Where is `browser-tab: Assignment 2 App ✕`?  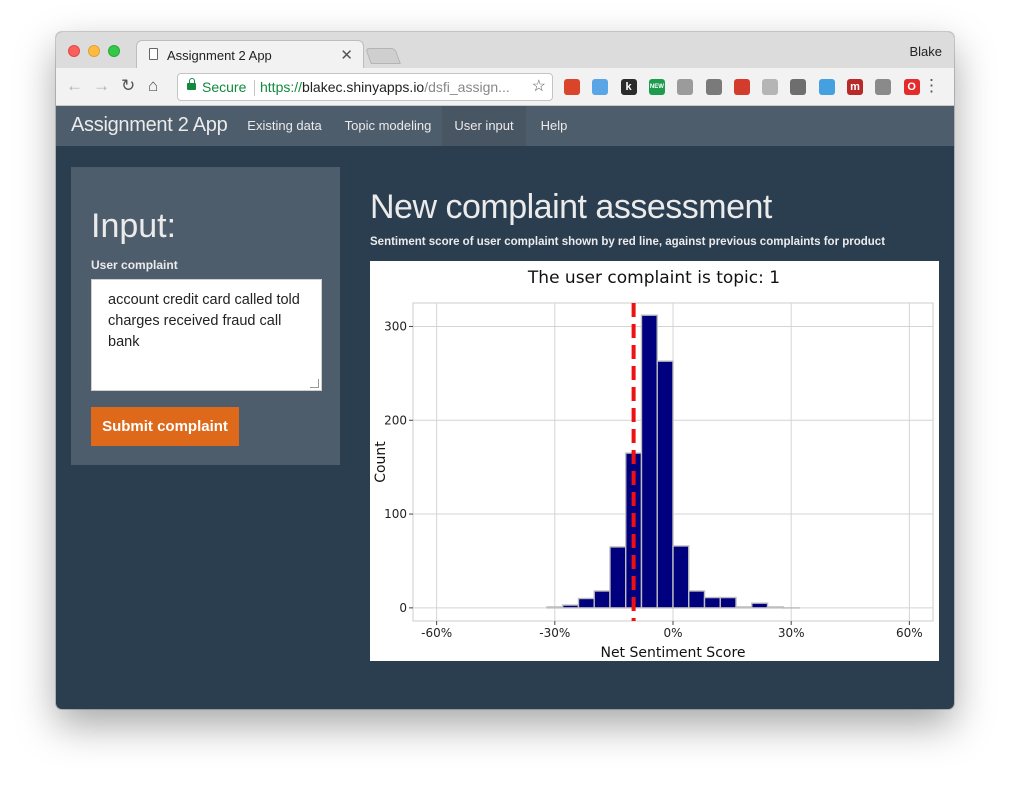
browser-tab: Assignment 2 App ✕ is located at coordinates (250, 54).